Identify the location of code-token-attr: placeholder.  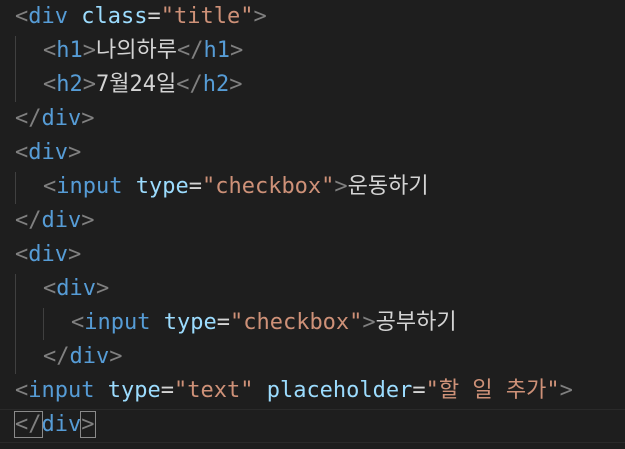
(339, 390).